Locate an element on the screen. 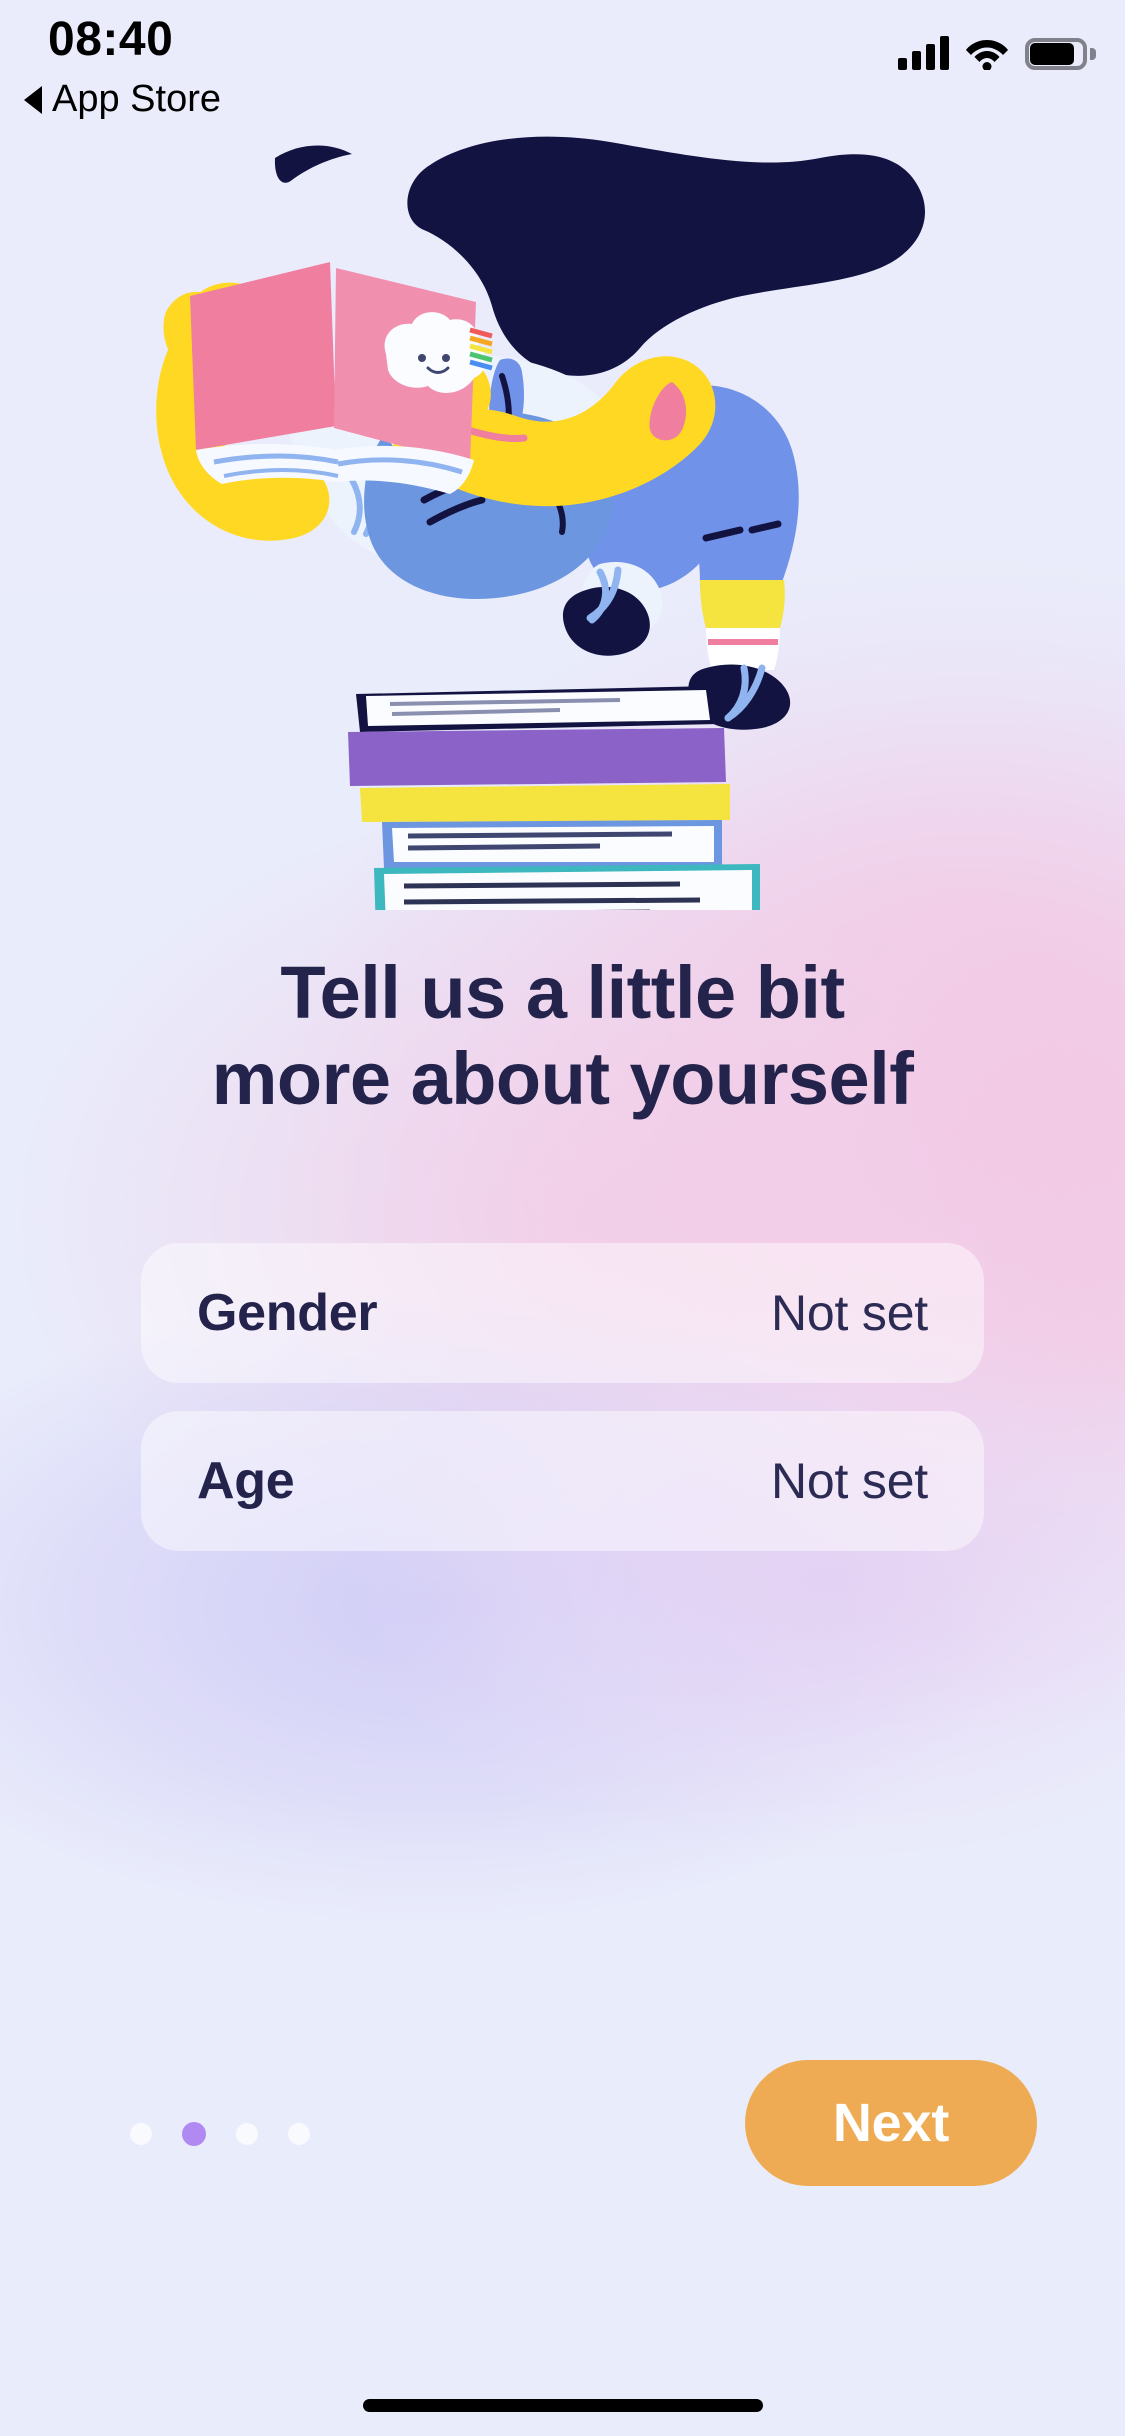 Image resolution: width=1125 pixels, height=2436 pixels. profile-fields-list: Gender Not set Age Not set is located at coordinates (562, 1411).